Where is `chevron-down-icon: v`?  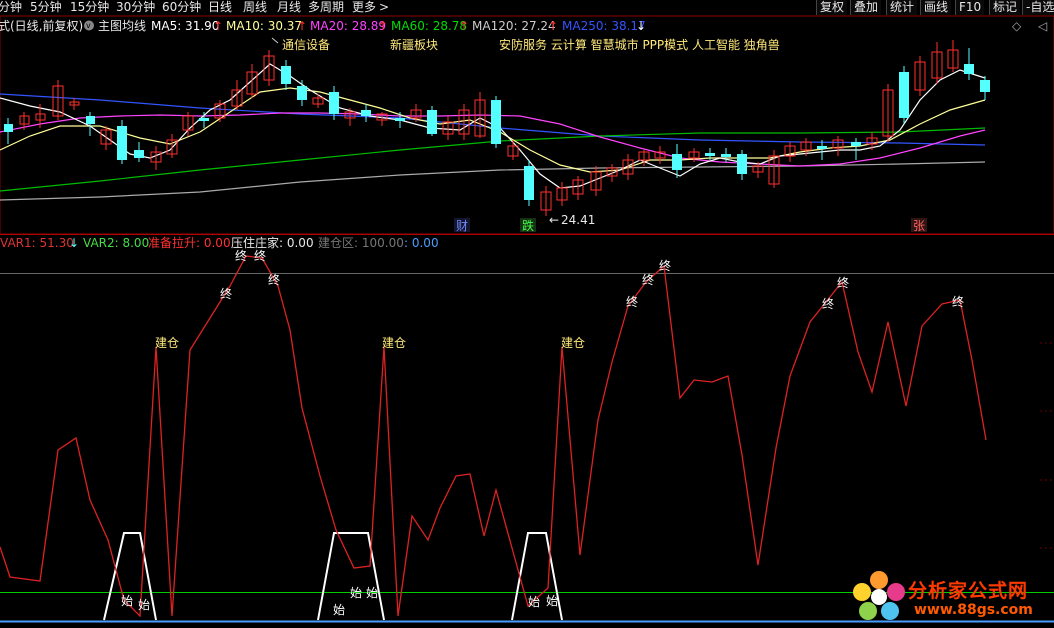
chevron-down-icon: v is located at coordinates (88, 25).